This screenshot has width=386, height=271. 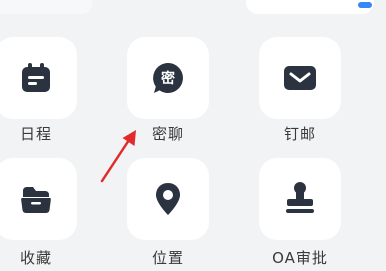 What do you see at coordinates (310, 7) in the screenshot?
I see `top-card-right` at bounding box center [310, 7].